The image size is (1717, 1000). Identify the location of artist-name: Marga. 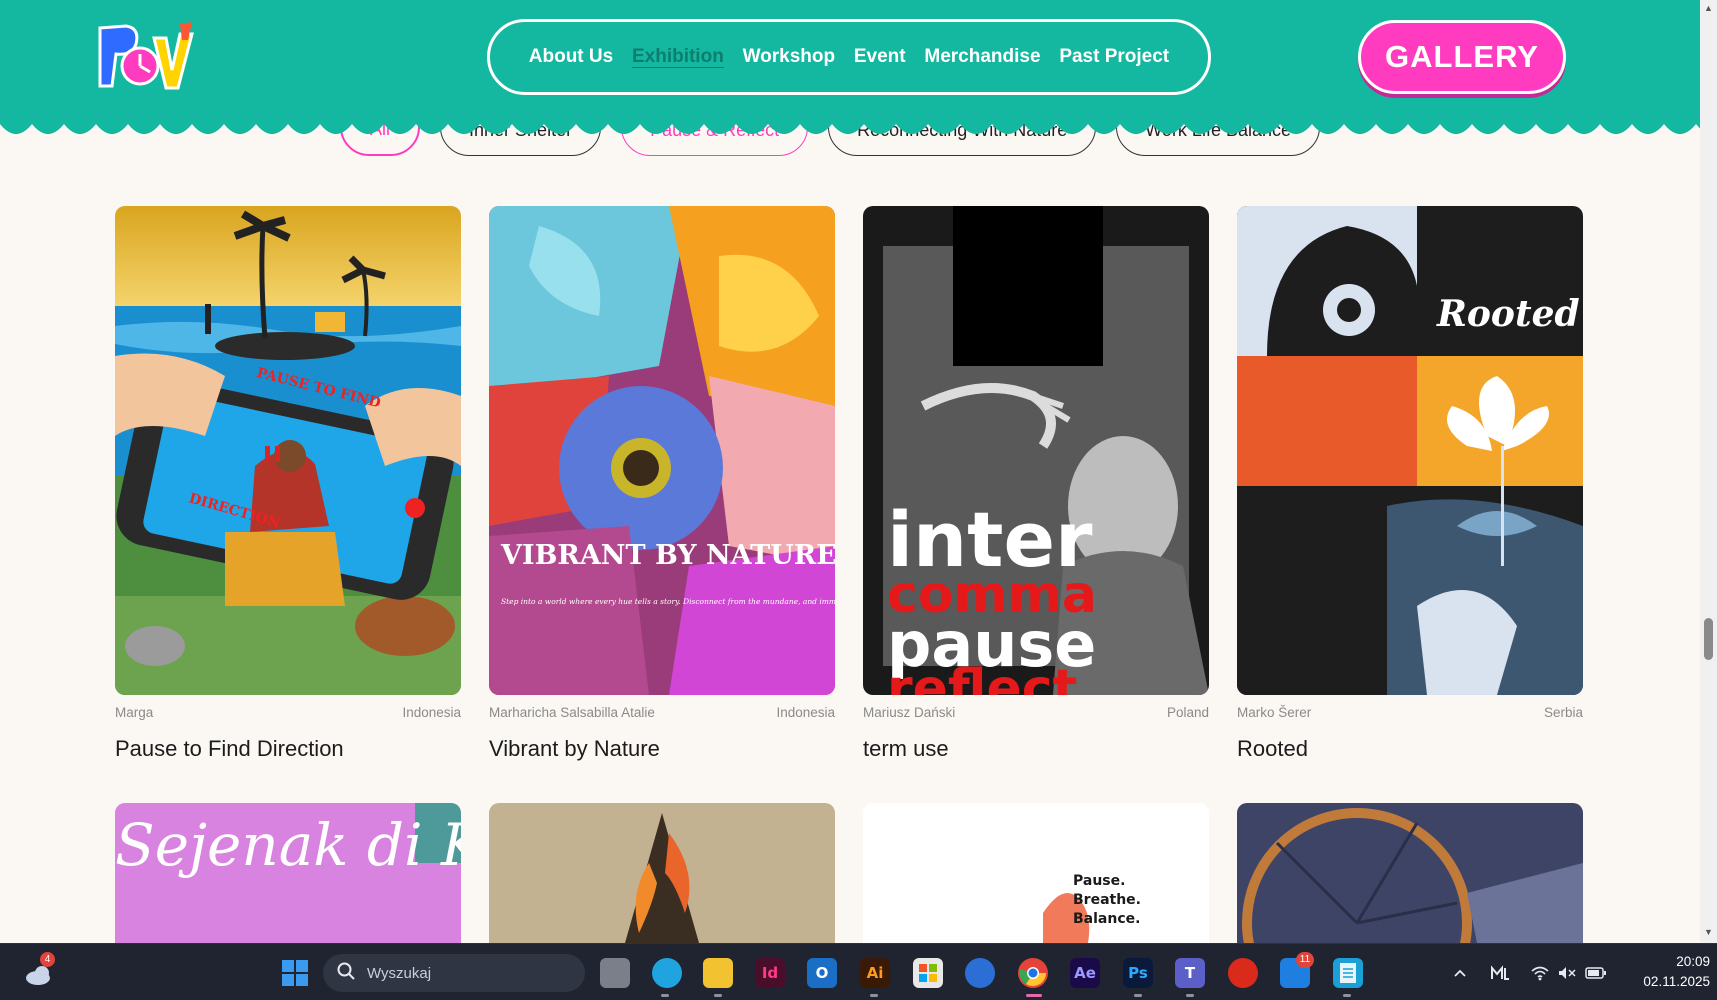
(134, 712).